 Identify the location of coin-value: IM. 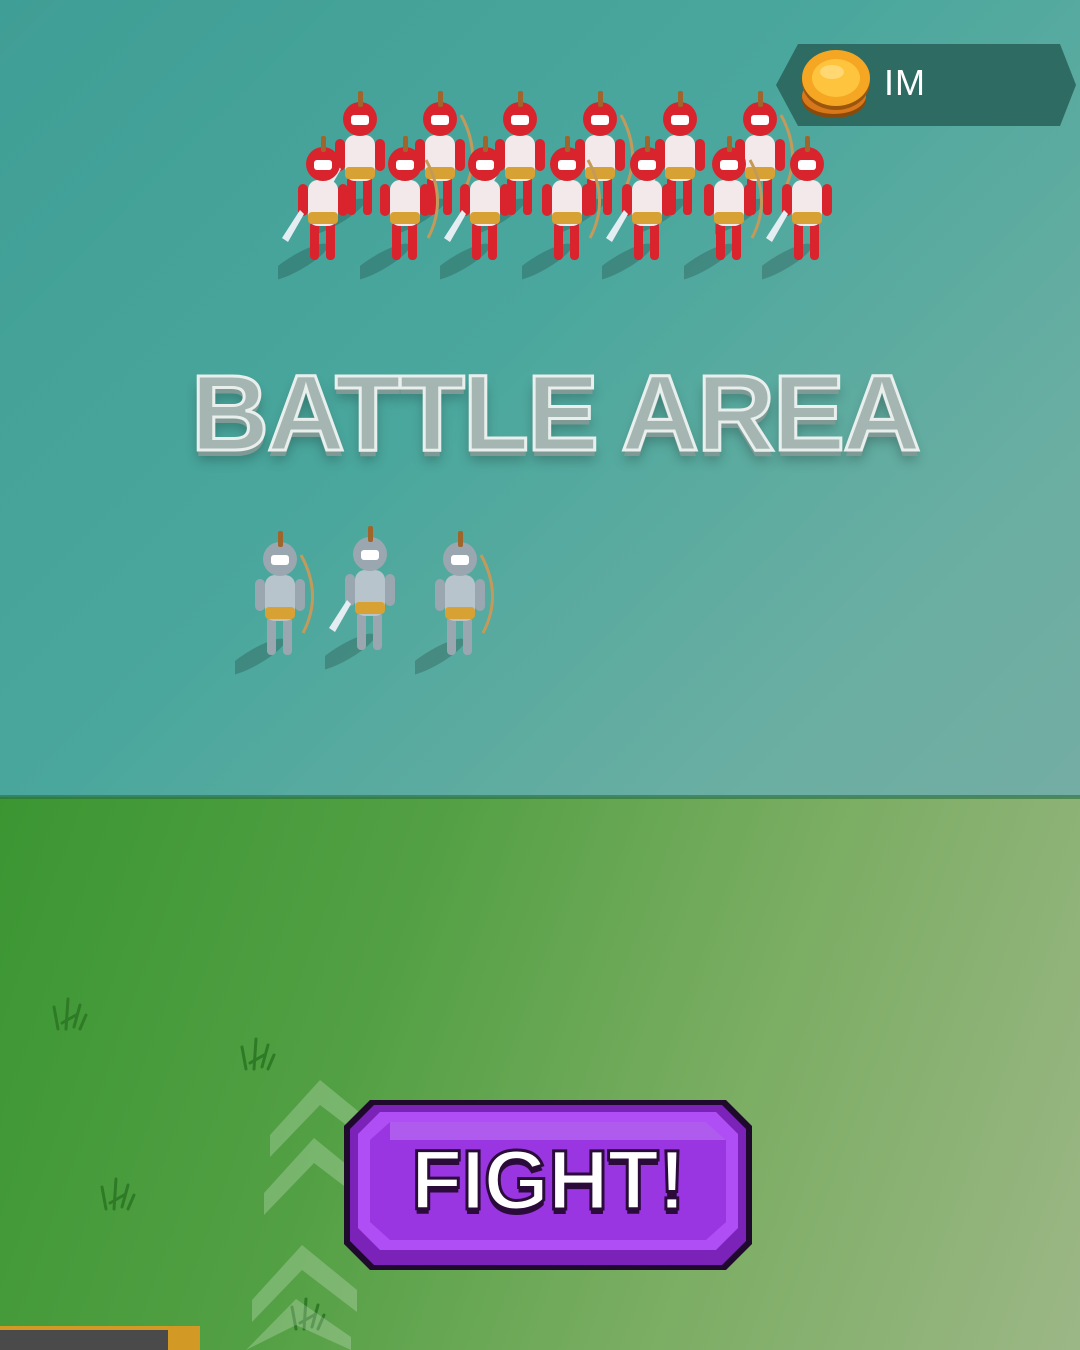
(905, 82).